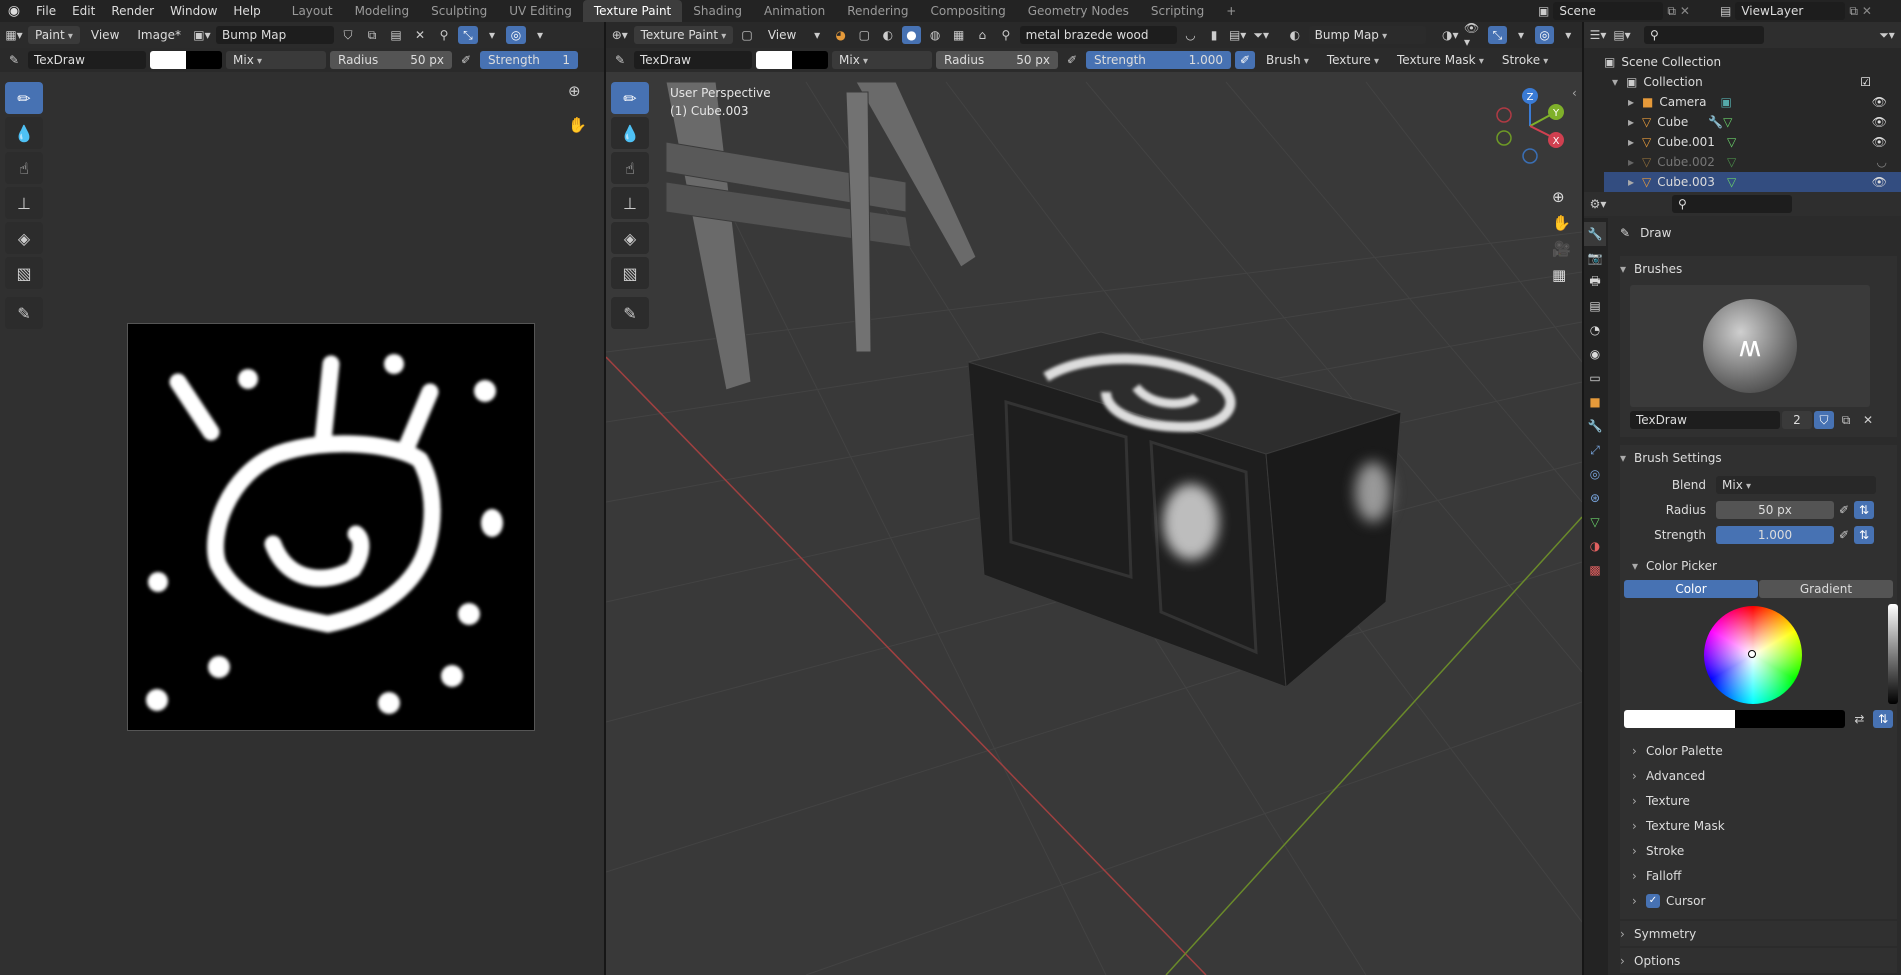 This screenshot has height=975, width=1901. What do you see at coordinates (1758, 457) in the screenshot?
I see `brush-settings-panel-header: ▾ Brush Settings` at bounding box center [1758, 457].